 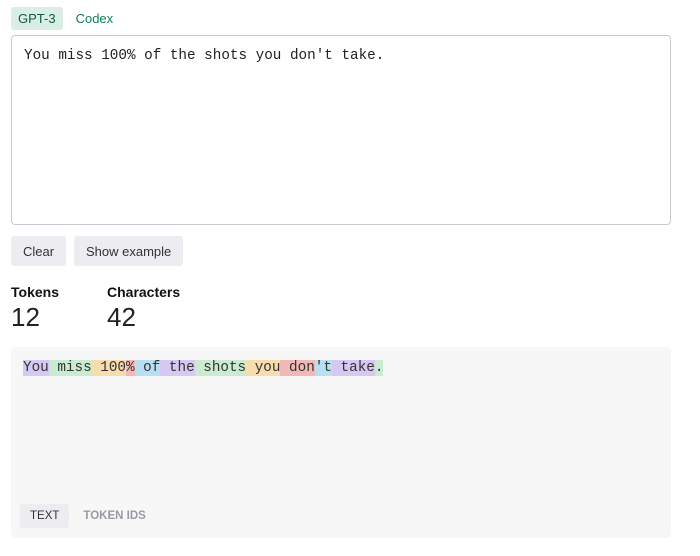 What do you see at coordinates (35, 292) in the screenshot?
I see `tokens-label: Tokens` at bounding box center [35, 292].